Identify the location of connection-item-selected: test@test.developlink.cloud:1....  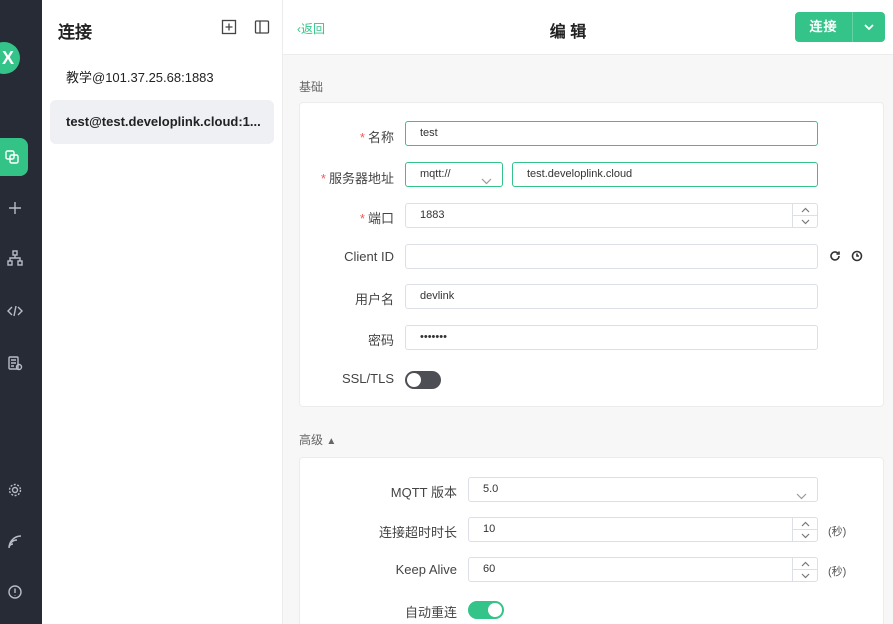
(162, 122).